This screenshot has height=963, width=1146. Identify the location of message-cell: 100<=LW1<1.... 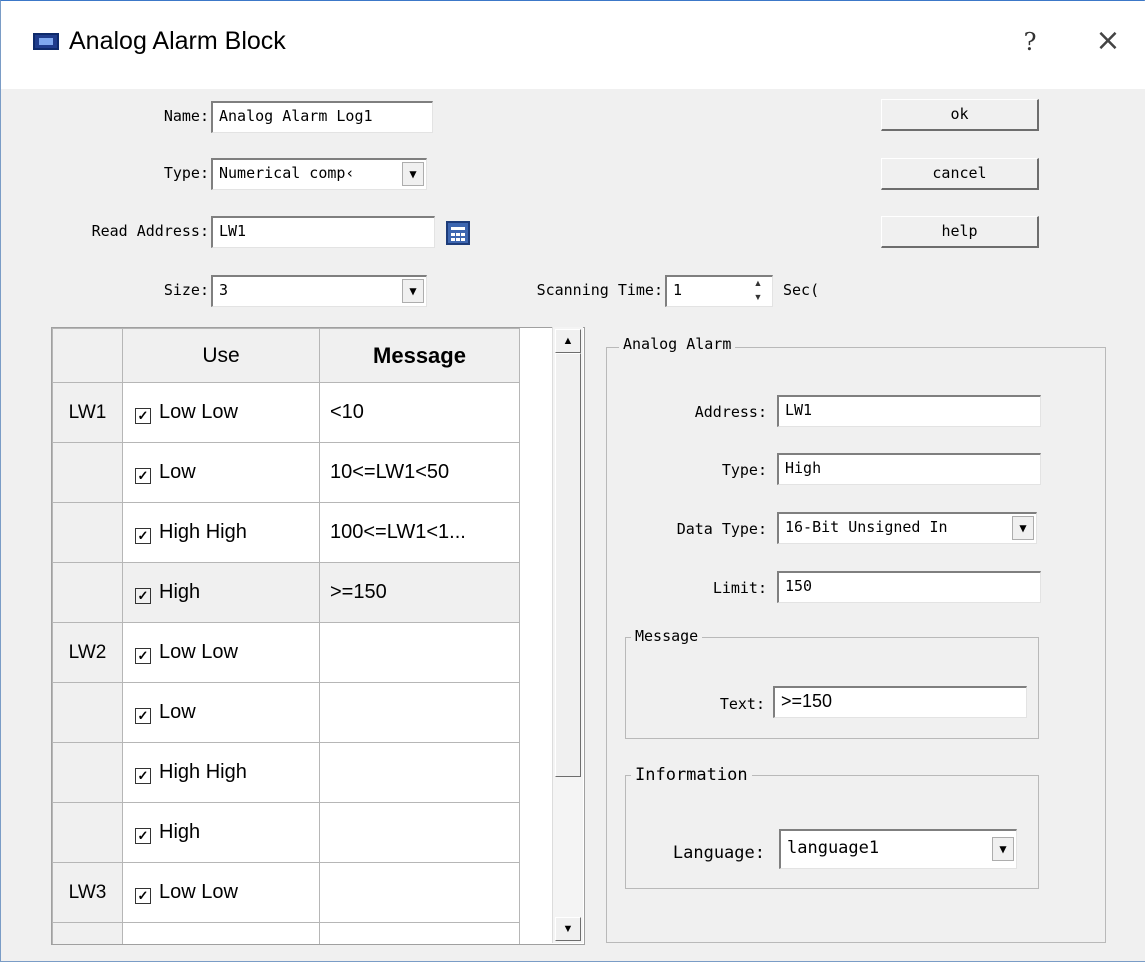
(419, 532).